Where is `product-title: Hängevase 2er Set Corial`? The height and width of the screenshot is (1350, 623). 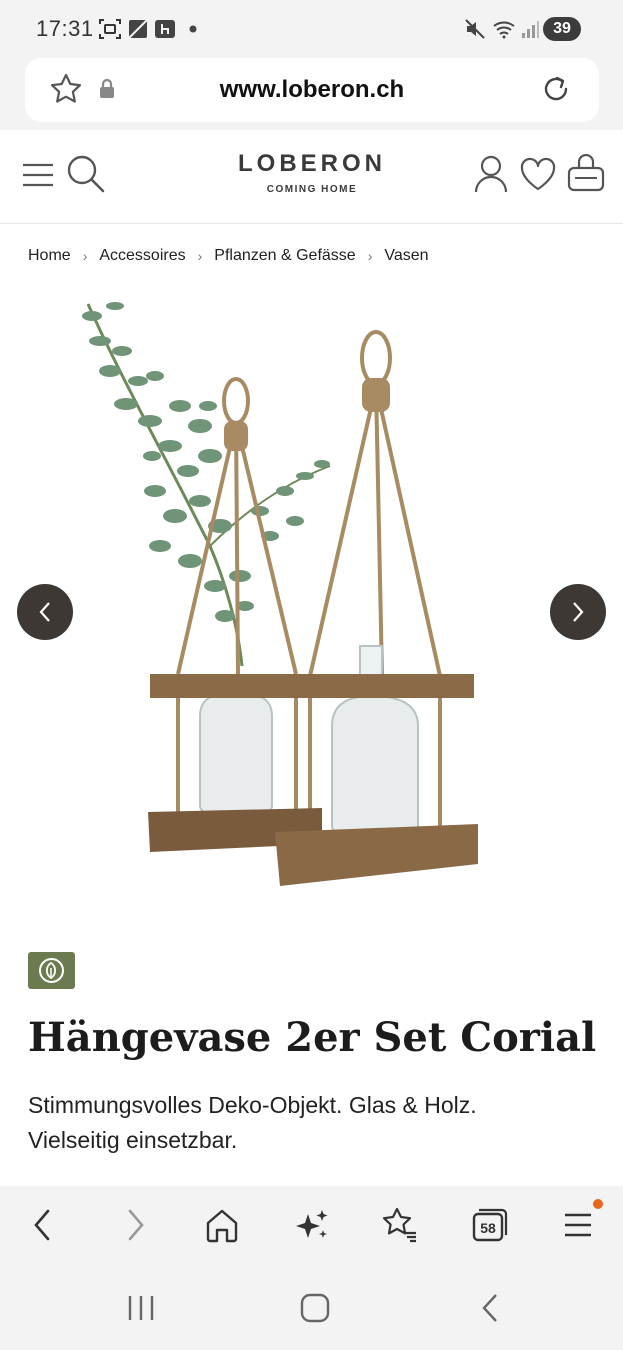
product-title: Hängevase 2er Set Corial is located at coordinates (312, 1037).